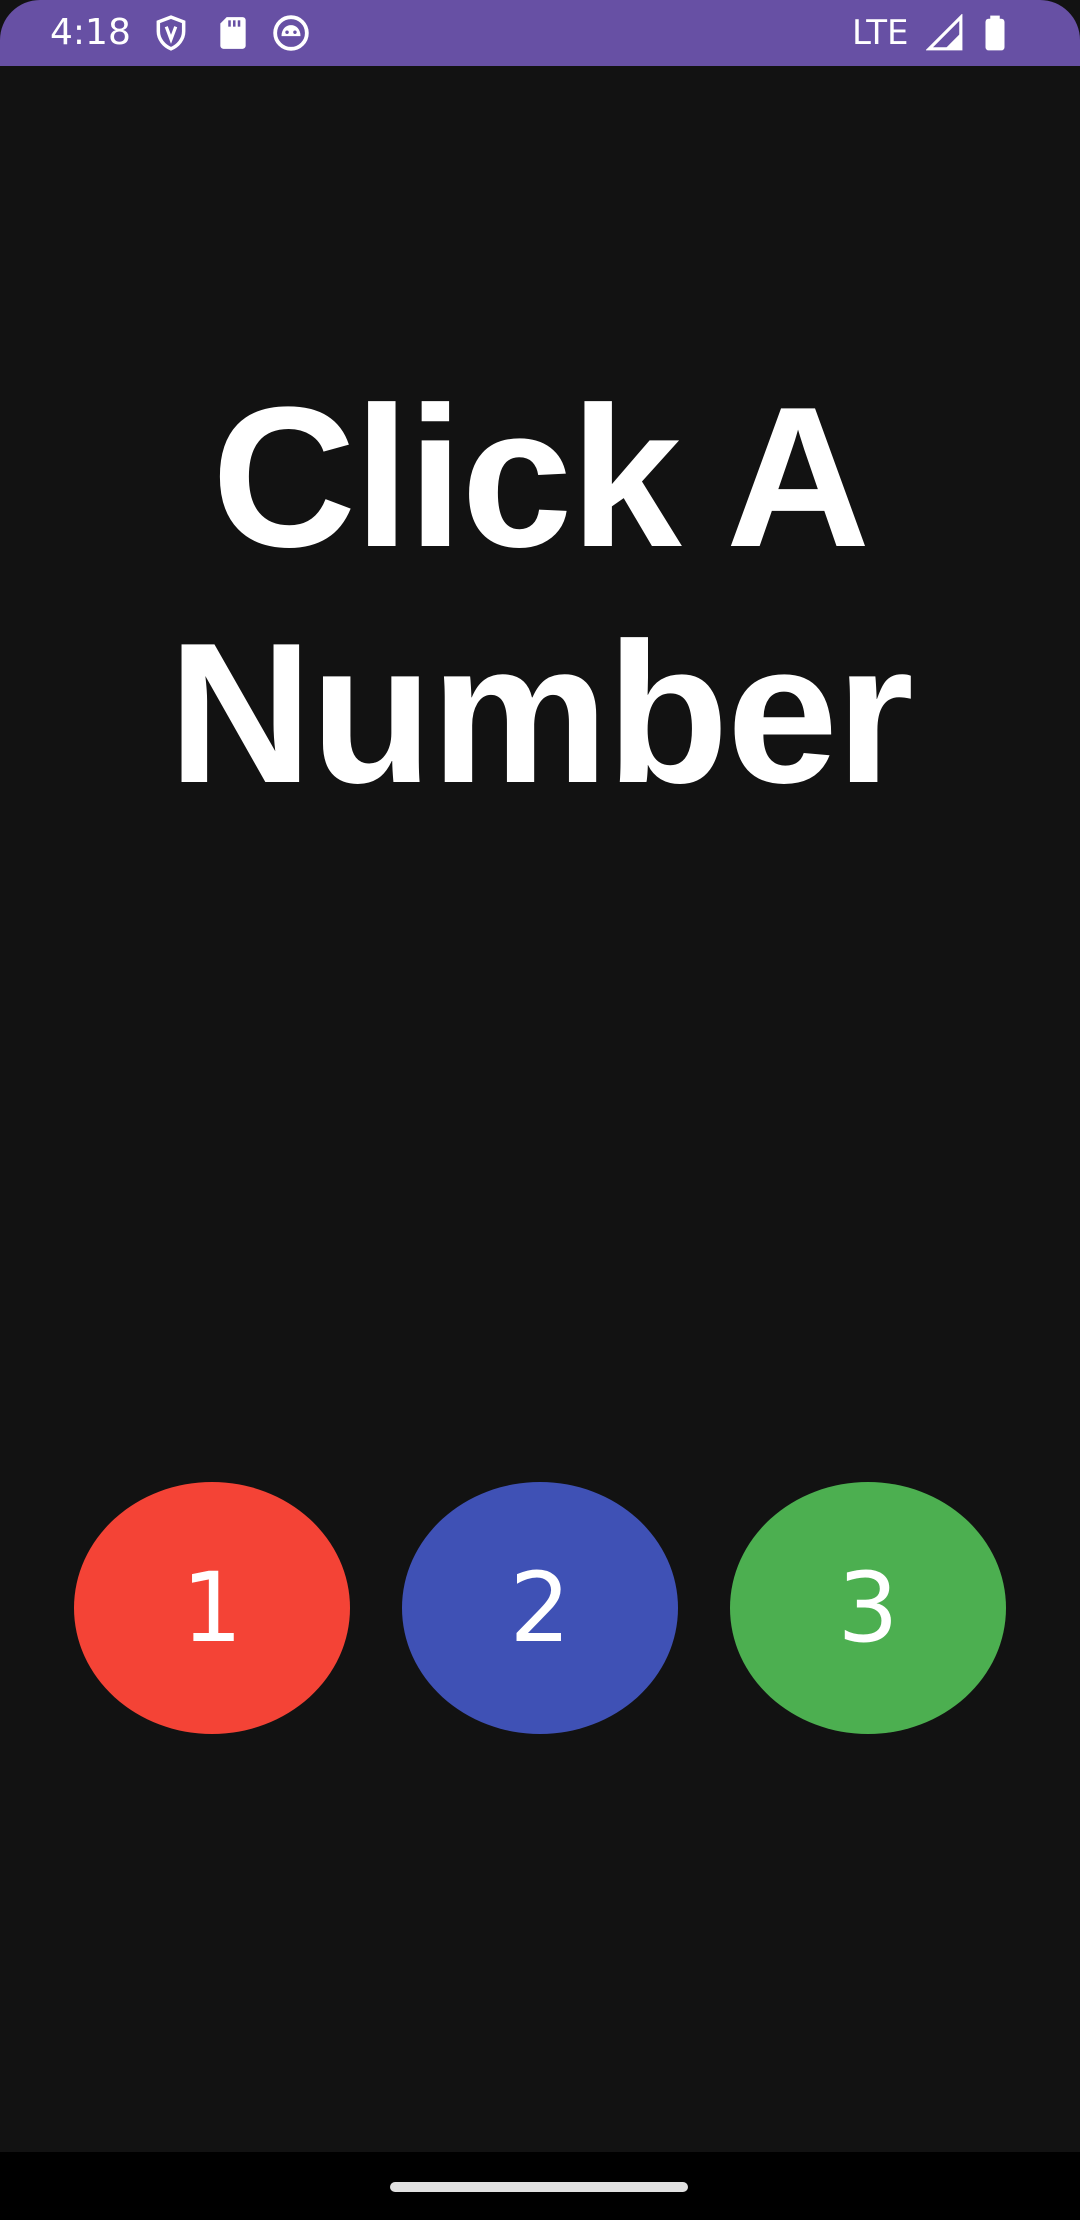 This screenshot has width=1080, height=2220. What do you see at coordinates (868, 1608) in the screenshot?
I see `number-3-button: 3` at bounding box center [868, 1608].